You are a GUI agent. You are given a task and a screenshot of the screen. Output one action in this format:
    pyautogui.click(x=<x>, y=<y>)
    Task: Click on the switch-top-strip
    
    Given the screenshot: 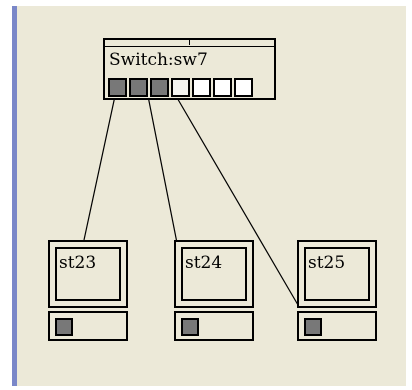 What is the action you would take?
    pyautogui.click(x=189, y=42)
    